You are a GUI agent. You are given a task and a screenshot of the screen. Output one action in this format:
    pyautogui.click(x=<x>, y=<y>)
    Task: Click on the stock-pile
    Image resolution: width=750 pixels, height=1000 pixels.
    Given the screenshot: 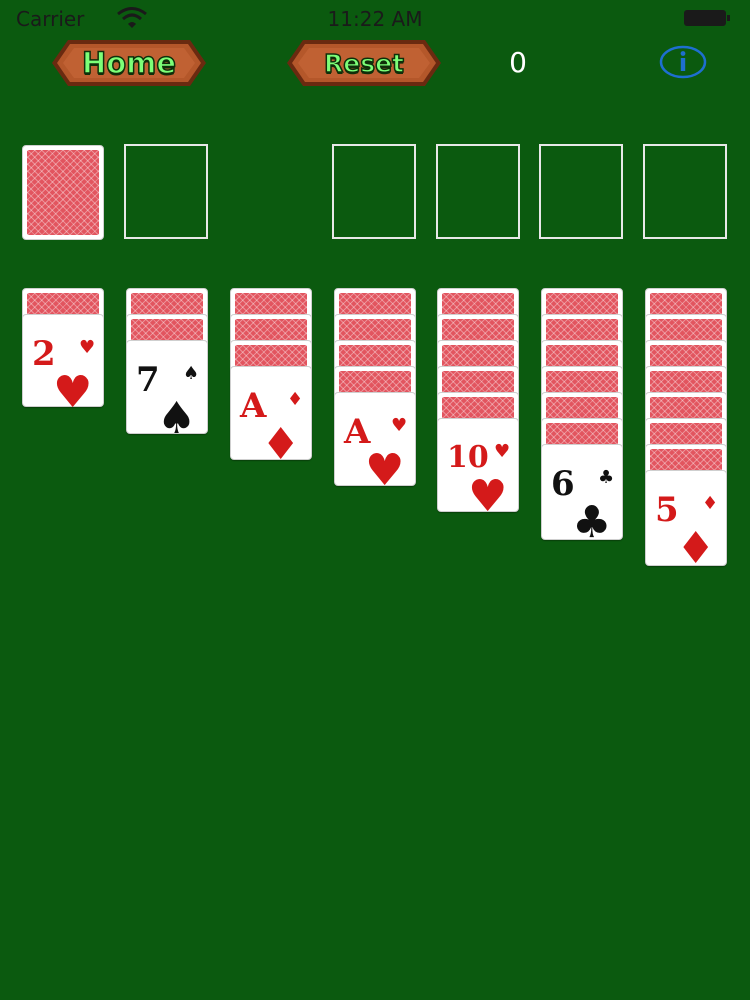 What is the action you would take?
    pyautogui.click(x=63, y=192)
    